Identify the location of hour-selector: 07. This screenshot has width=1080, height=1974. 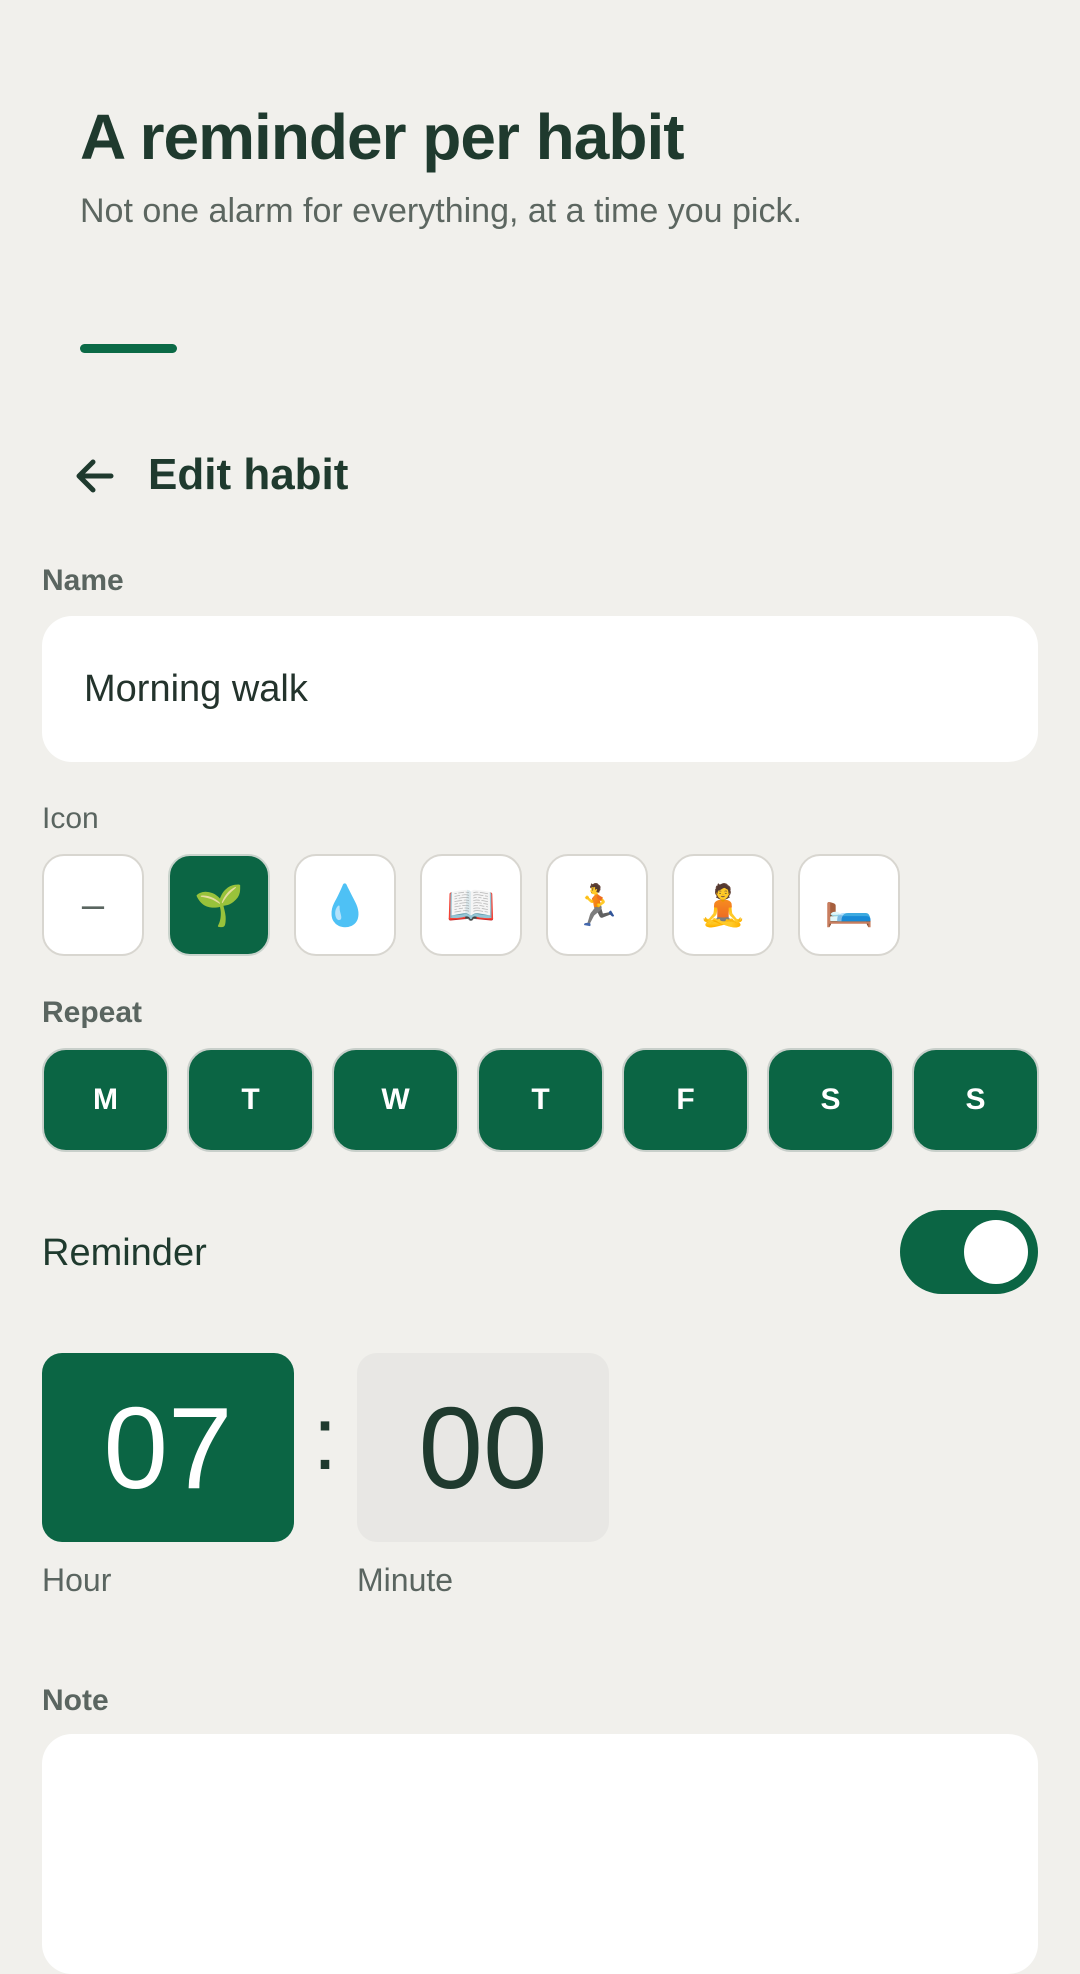
(168, 1447).